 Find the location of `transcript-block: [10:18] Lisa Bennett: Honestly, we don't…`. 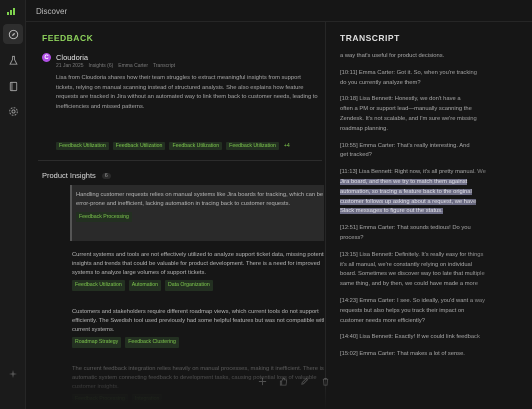

transcript-block: [10:18] Lisa Bennett: Honestly, we don't… is located at coordinates (435, 114).